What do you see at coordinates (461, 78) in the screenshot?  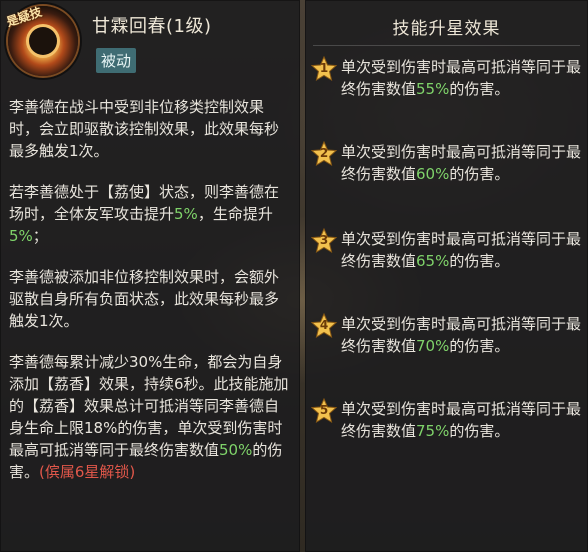 I see `star-effect-text: 单次受到伤害时最高可抵消等同于最终伤害数值55%的伤害。` at bounding box center [461, 78].